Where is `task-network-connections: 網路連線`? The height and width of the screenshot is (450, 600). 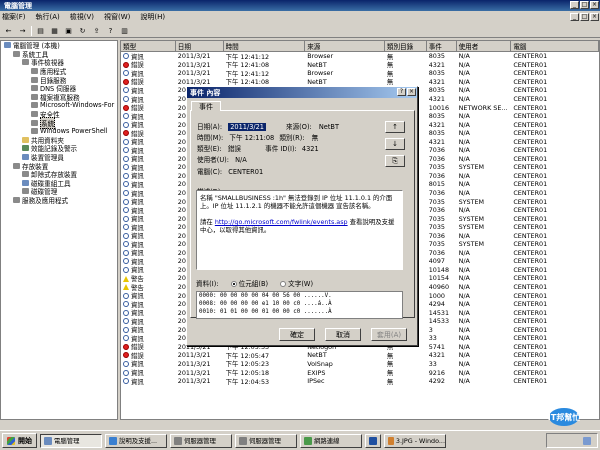 task-network-connections: 網路連線 is located at coordinates (331, 440).